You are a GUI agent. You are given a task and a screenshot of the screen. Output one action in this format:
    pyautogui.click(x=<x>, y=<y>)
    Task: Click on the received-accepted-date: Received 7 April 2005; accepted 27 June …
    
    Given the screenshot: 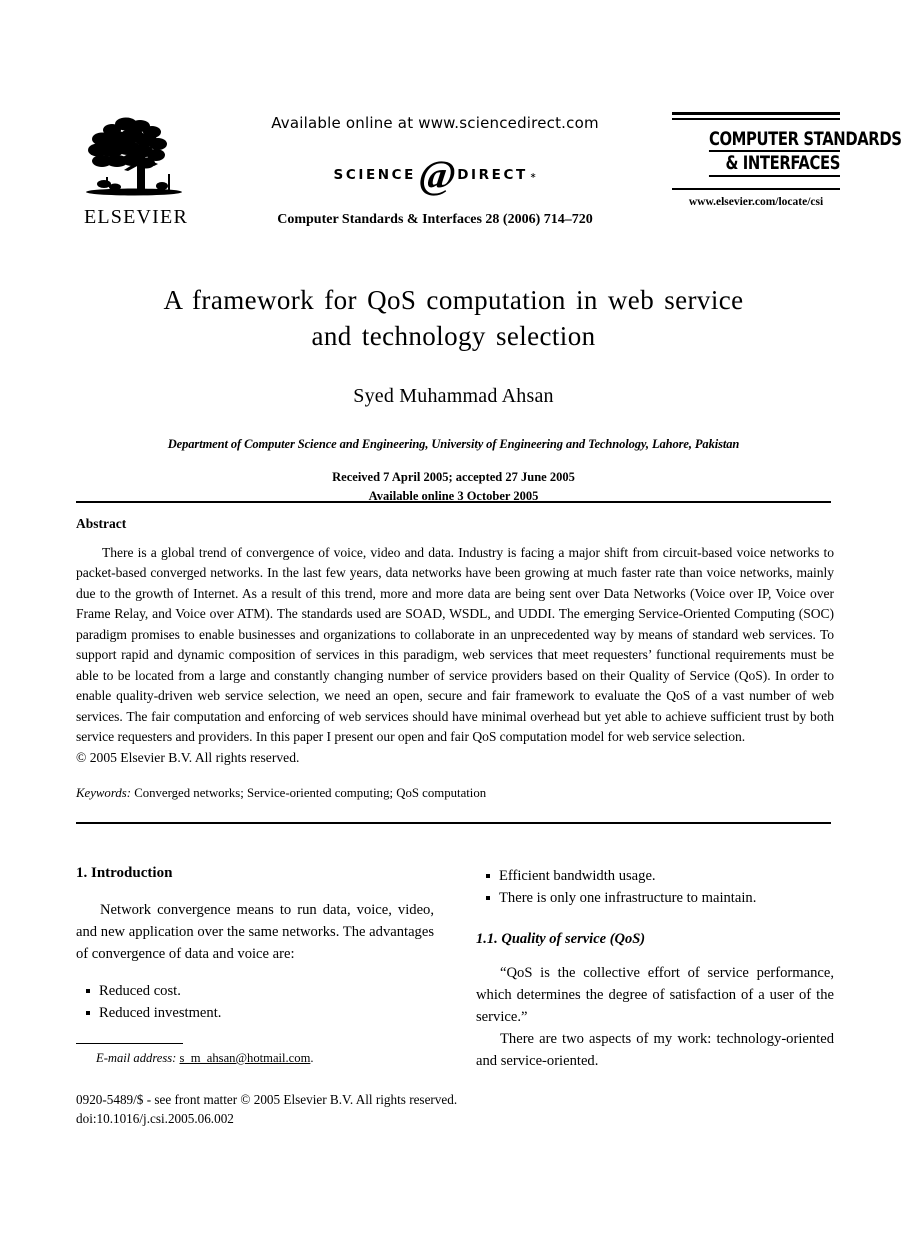 What is the action you would take?
    pyautogui.click(x=453, y=476)
    